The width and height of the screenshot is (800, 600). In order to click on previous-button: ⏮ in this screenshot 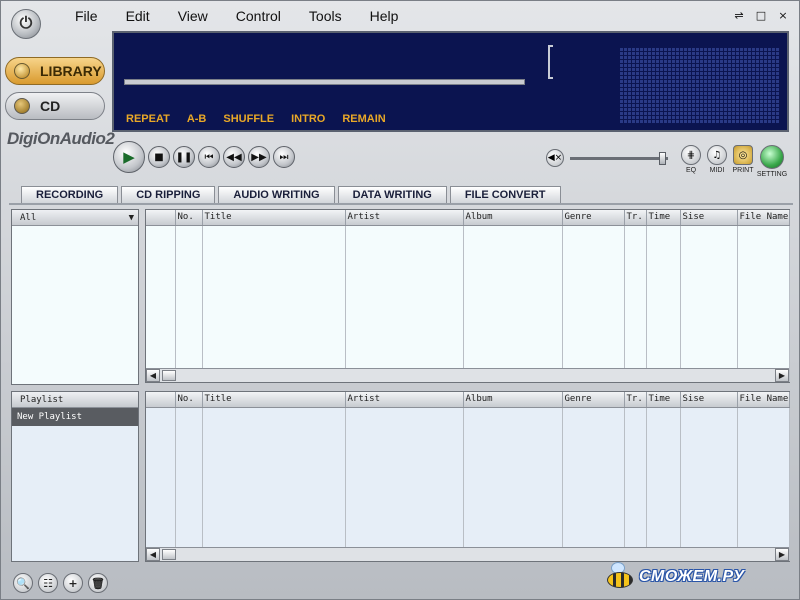, I will do `click(209, 157)`.